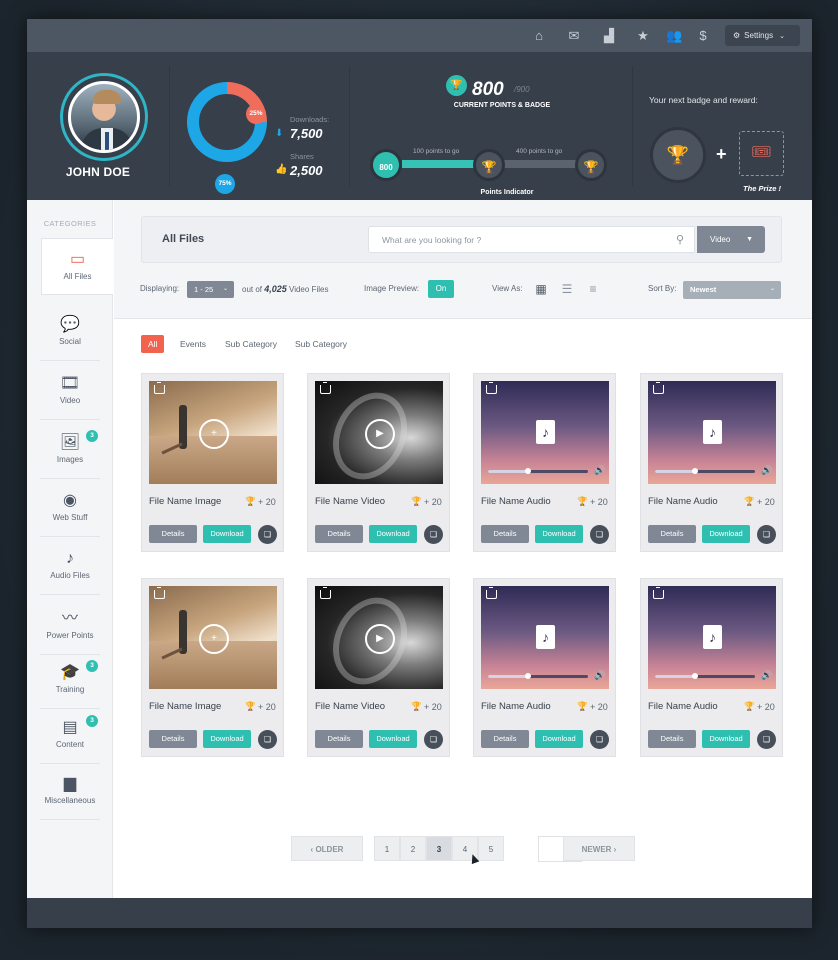 This screenshot has height=960, width=838. I want to click on page-5-button: 5, so click(491, 848).